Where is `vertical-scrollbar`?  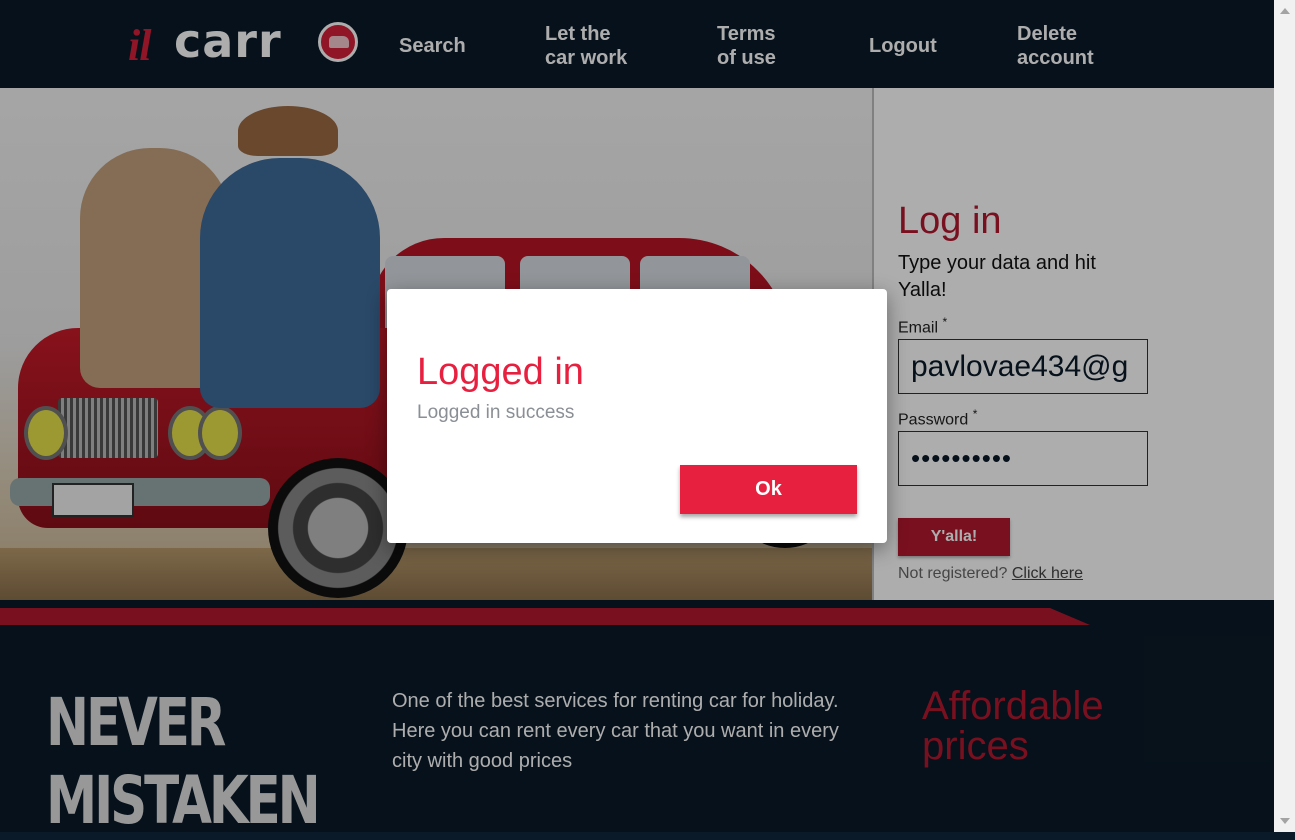
vertical-scrollbar is located at coordinates (1284, 416).